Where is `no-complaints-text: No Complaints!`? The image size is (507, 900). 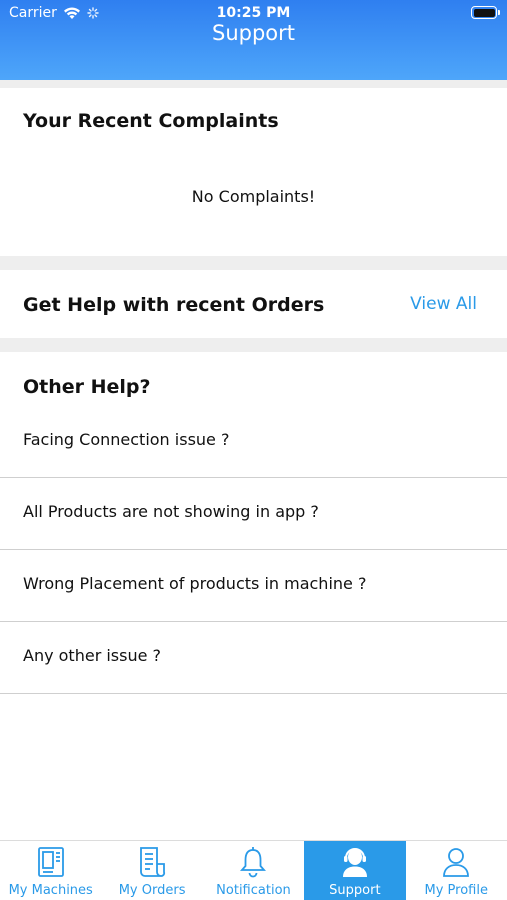
no-complaints-text: No Complaints! is located at coordinates (253, 196).